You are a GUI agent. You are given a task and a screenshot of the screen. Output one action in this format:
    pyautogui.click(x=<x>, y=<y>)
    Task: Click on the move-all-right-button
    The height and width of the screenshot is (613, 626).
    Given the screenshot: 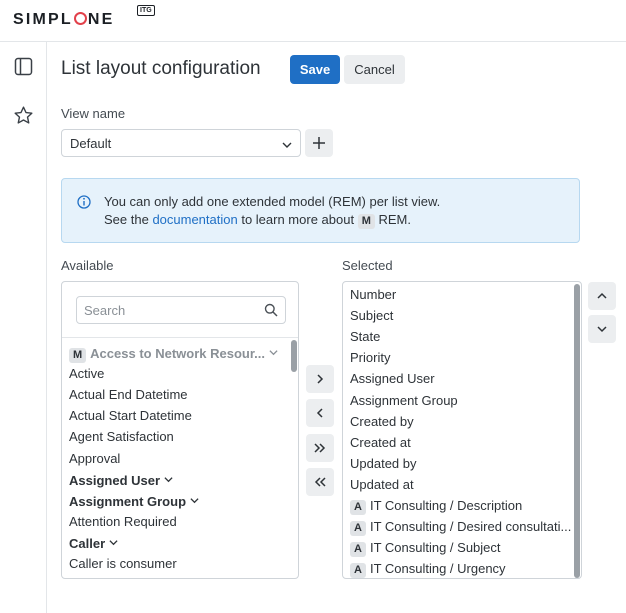 What is the action you would take?
    pyautogui.click(x=320, y=448)
    